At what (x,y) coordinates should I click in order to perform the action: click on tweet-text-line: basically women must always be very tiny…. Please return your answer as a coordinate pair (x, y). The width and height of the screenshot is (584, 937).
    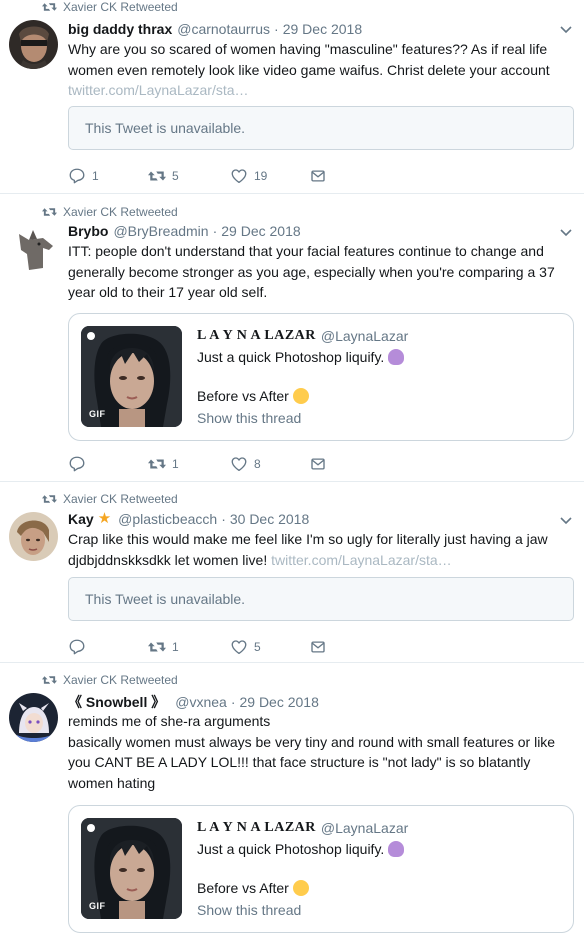
    Looking at the image, I should click on (312, 762).